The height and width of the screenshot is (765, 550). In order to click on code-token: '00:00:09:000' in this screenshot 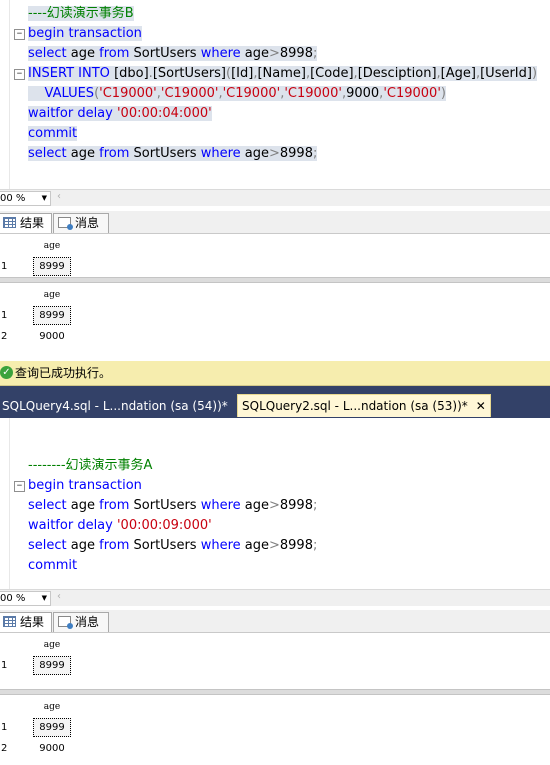, I will do `click(164, 525)`.